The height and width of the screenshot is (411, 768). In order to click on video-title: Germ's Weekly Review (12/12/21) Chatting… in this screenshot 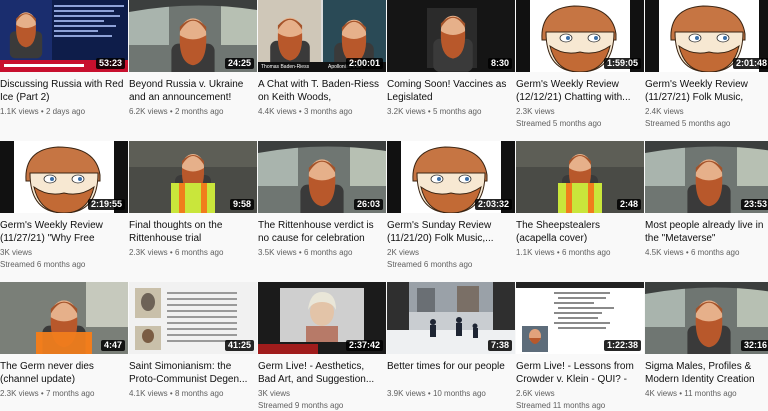, I will do `click(580, 91)`.